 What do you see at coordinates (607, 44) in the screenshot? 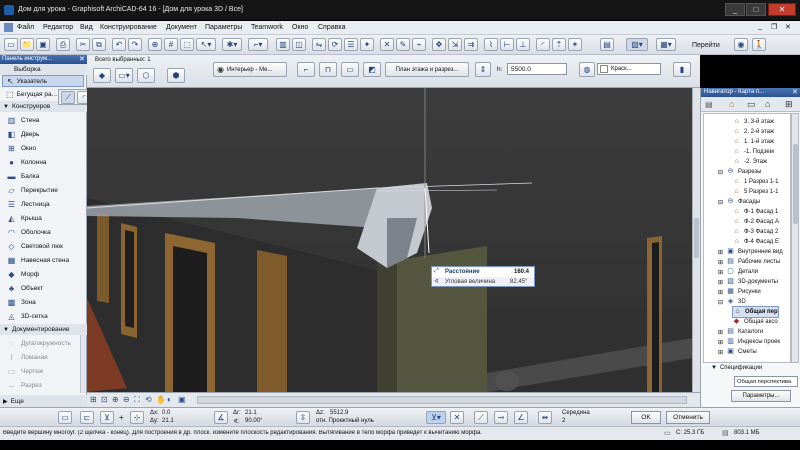
I see `window-3d-icon: ▤` at bounding box center [607, 44].